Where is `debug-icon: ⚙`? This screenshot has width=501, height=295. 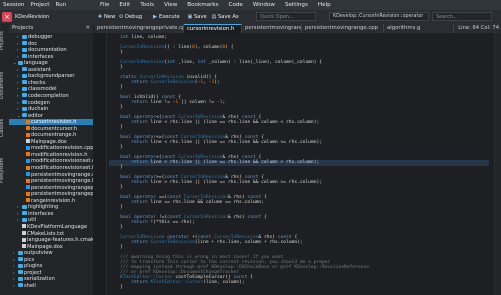
debug-icon: ⚙ is located at coordinates (121, 17).